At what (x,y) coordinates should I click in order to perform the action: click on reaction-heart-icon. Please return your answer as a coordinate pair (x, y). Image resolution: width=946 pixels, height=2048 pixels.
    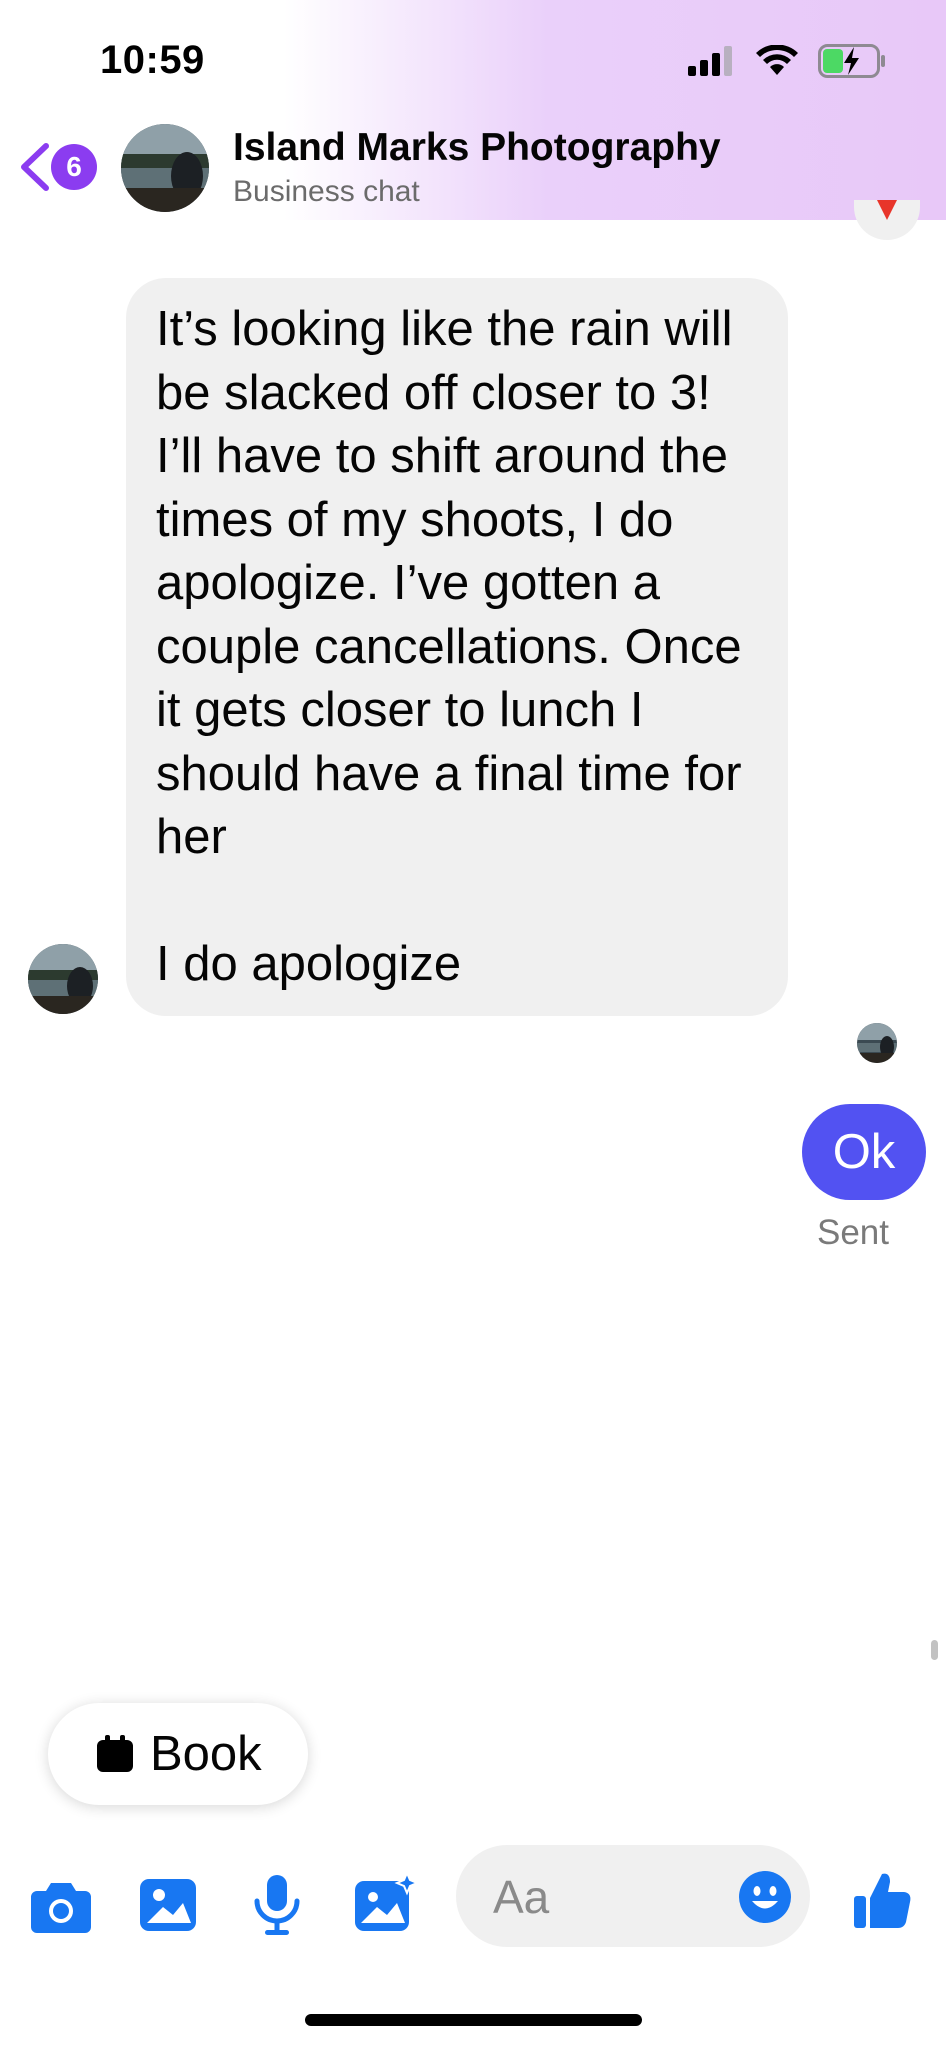
    Looking at the image, I should click on (887, 220).